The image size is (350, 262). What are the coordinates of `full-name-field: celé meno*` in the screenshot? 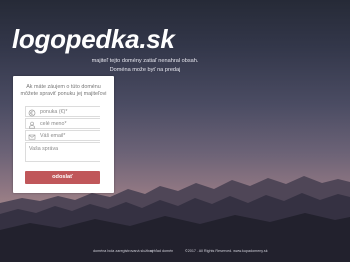 It's located at (62, 123).